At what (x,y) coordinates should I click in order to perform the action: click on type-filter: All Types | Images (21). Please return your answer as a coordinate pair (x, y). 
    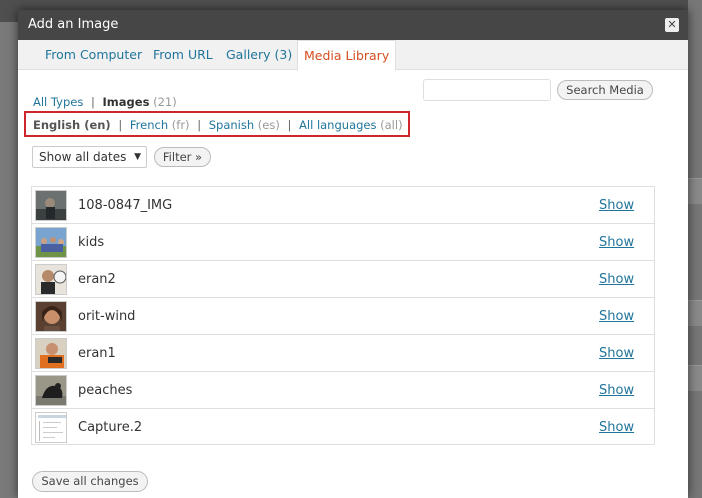
    Looking at the image, I should click on (105, 102).